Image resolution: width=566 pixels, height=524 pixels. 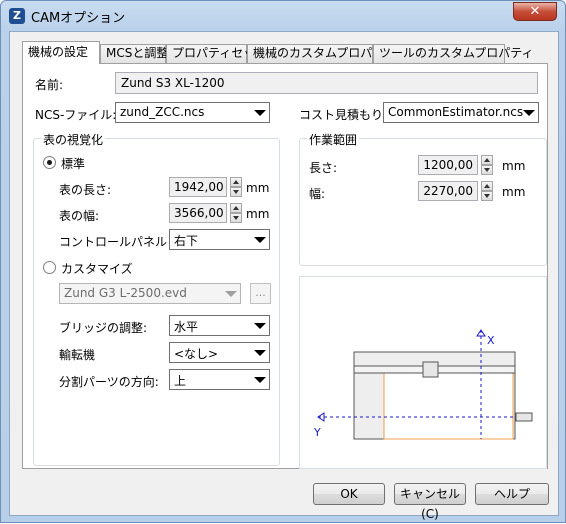 I want to click on cost-estimate-value: CommonEstimator.ncs, so click(x=456, y=112).